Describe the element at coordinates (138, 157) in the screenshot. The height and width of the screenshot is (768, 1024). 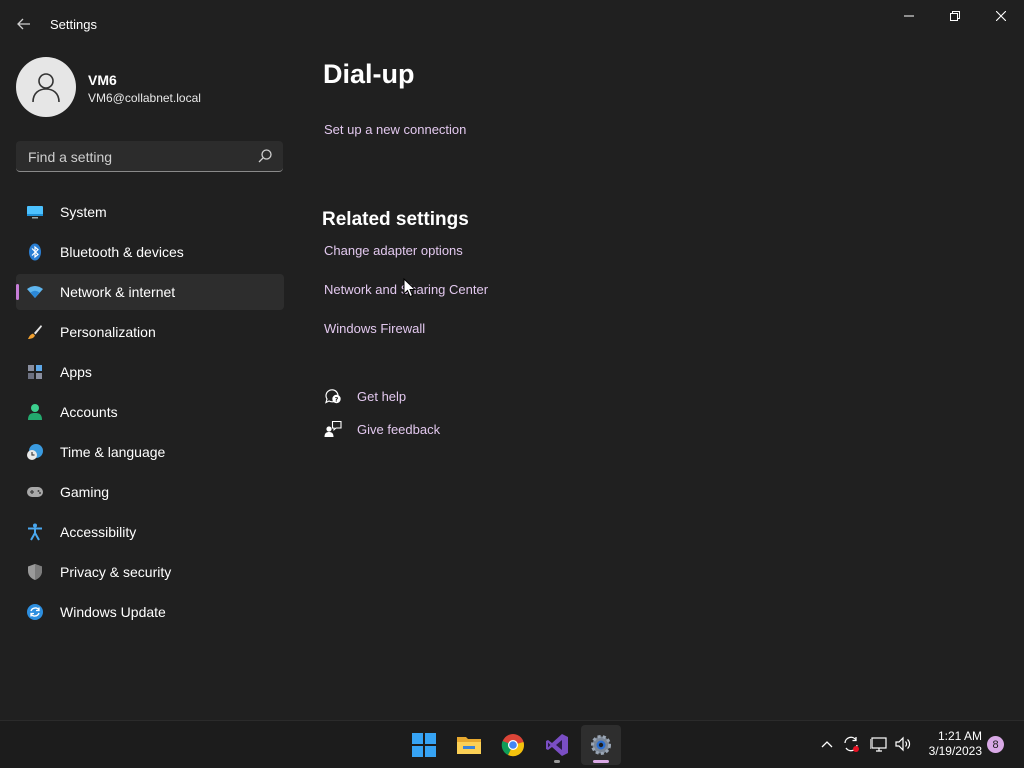
I see `search-input` at that location.